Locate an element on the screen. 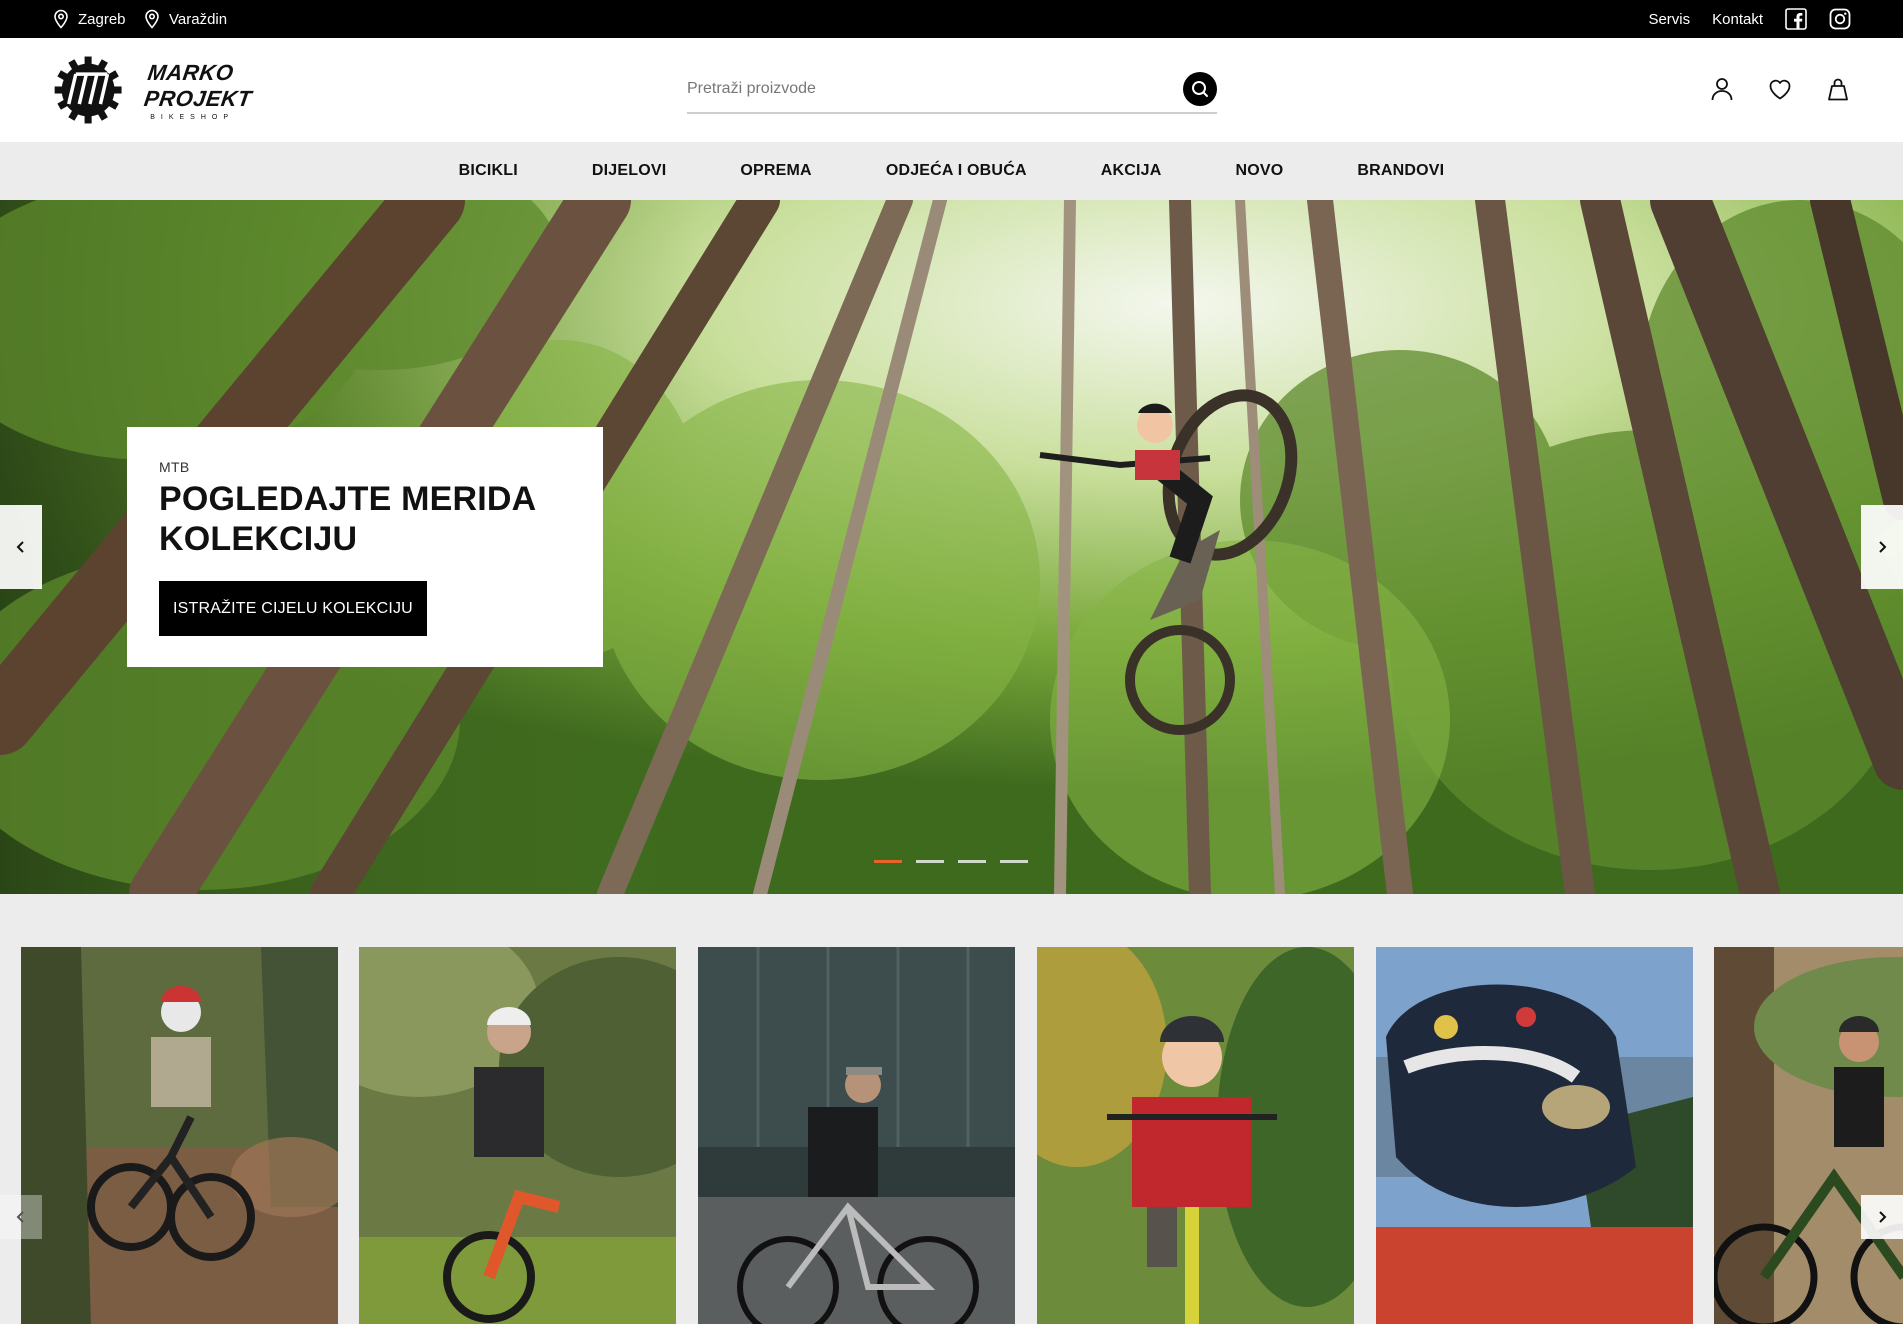 Image resolution: width=1903 pixels, height=1324 pixels. location-label: Varaždin is located at coordinates (198, 19).